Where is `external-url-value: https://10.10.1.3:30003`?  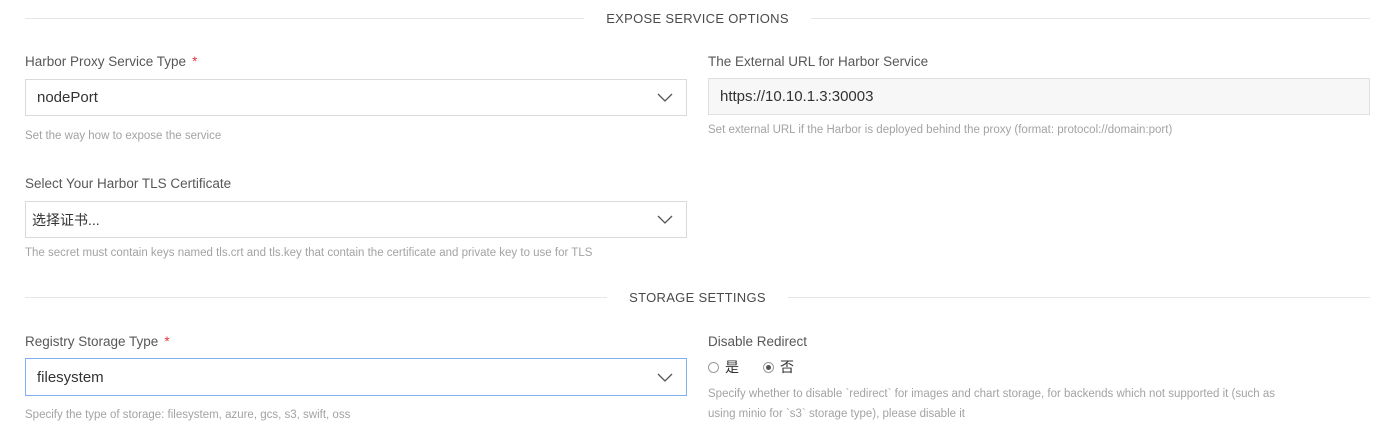 external-url-value: https://10.10.1.3:30003 is located at coordinates (797, 96).